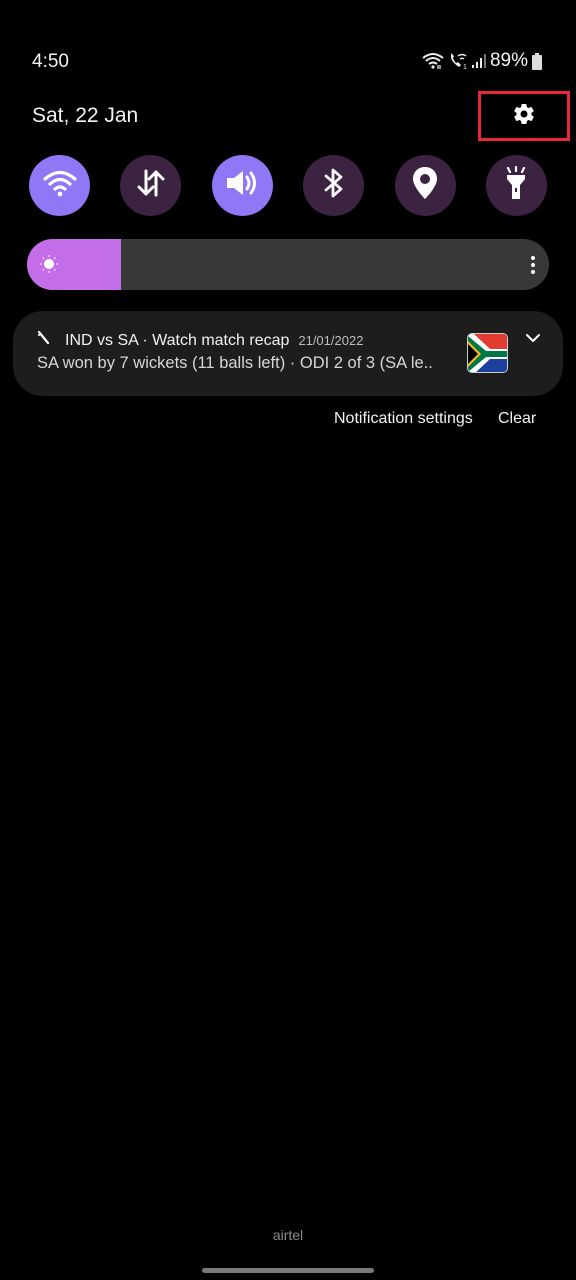 This screenshot has height=1280, width=576. I want to click on tile-bluetooth, so click(334, 185).